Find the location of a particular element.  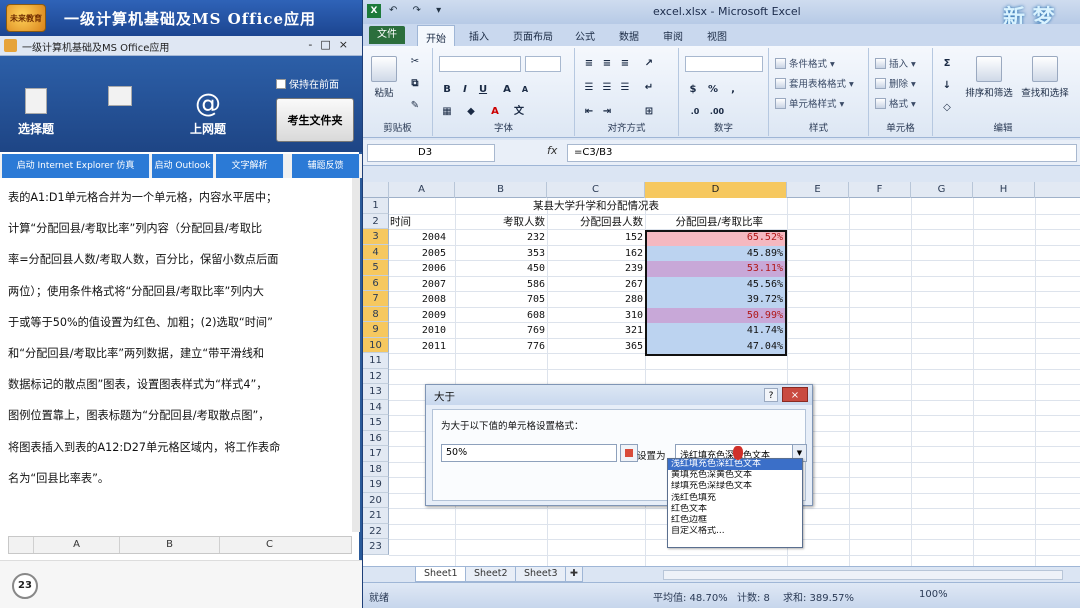

table-format-button: 套用表格格式 ▾ is located at coordinates (814, 83).